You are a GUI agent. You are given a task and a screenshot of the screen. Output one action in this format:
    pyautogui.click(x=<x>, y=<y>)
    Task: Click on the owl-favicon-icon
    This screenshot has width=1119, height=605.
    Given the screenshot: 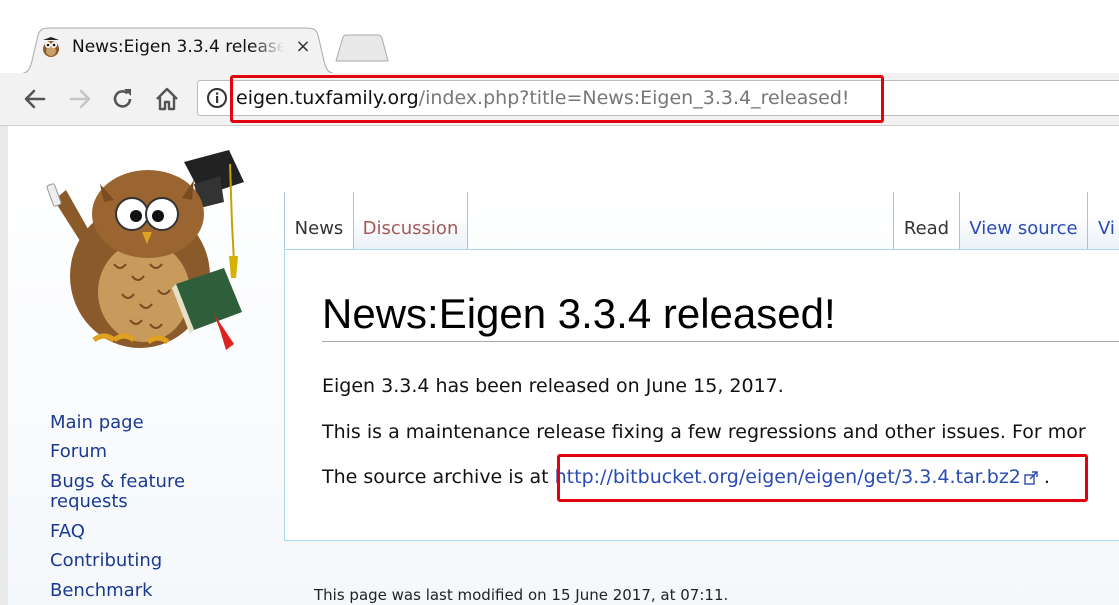 What is the action you would take?
    pyautogui.click(x=51, y=47)
    